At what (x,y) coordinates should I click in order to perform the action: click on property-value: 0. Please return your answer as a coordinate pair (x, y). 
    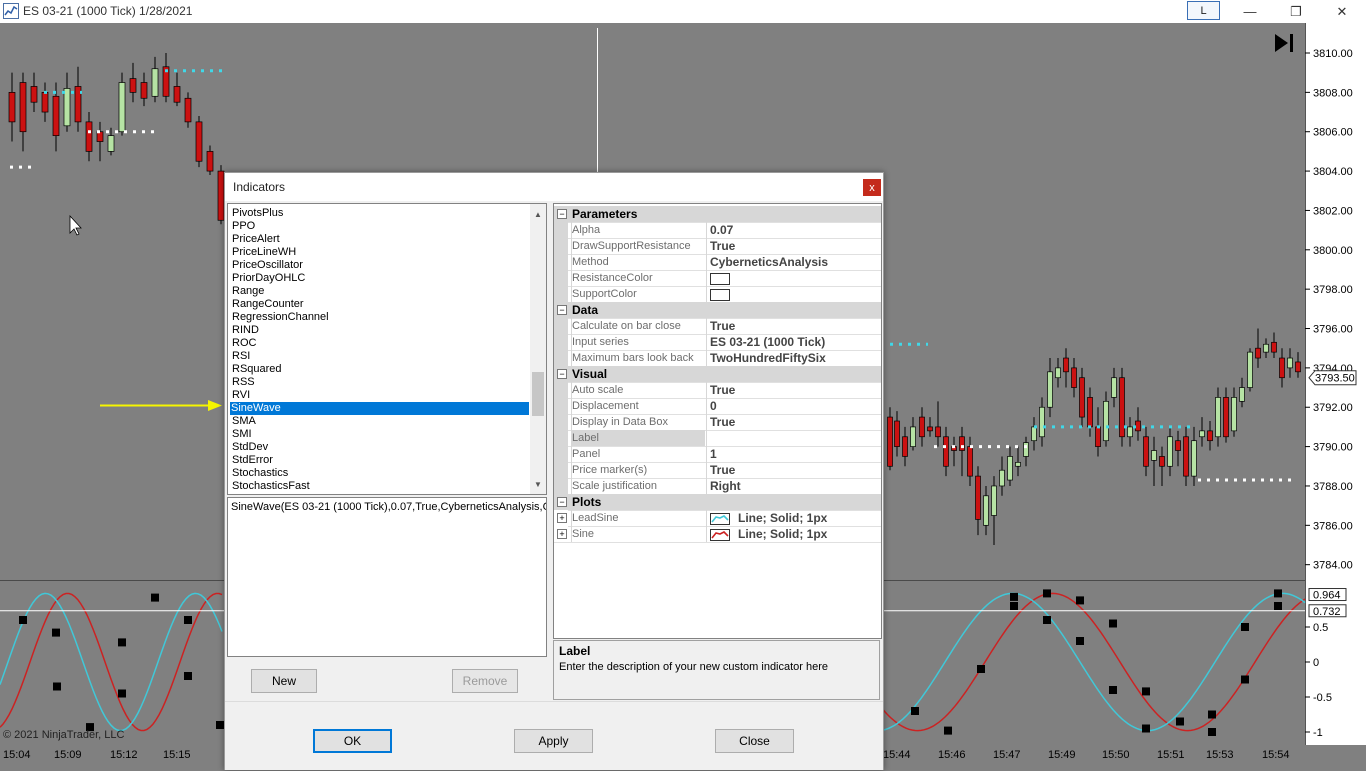
    Looking at the image, I should click on (793, 406).